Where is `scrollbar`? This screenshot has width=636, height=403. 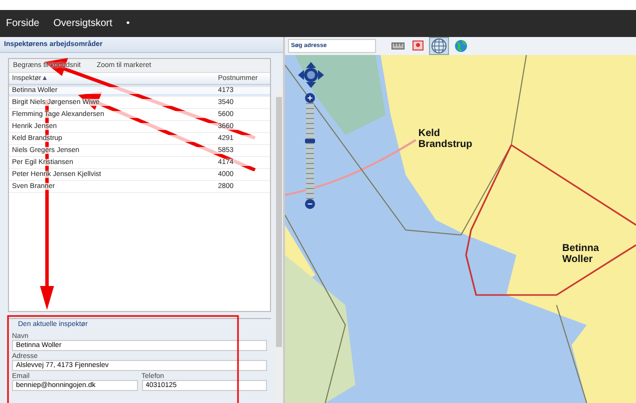
scrollbar is located at coordinates (279, 244).